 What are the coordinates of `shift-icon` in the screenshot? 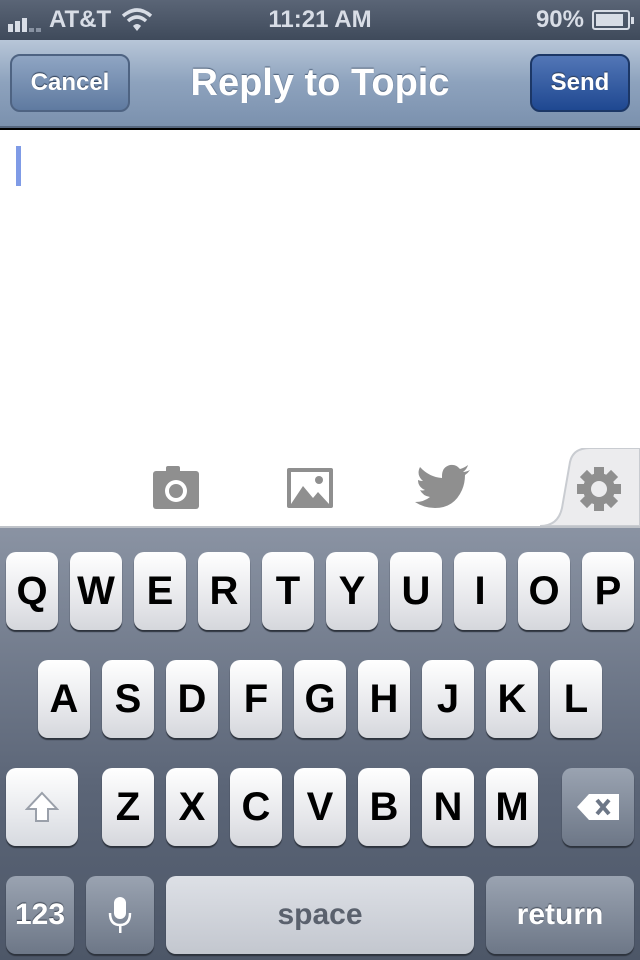 It's located at (42, 806).